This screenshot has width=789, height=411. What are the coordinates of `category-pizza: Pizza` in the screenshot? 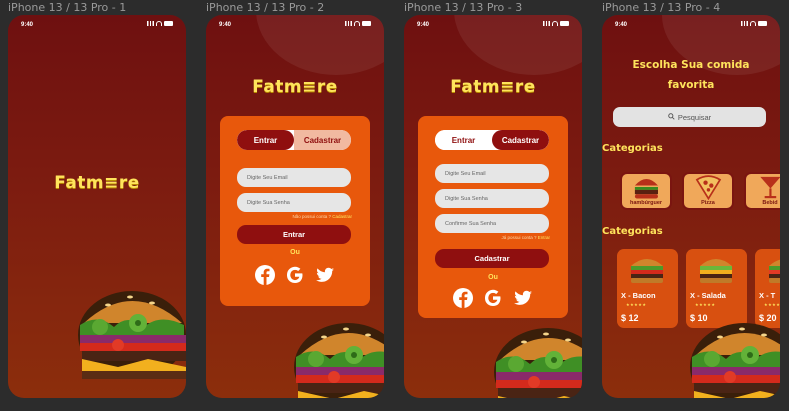 It's located at (708, 191).